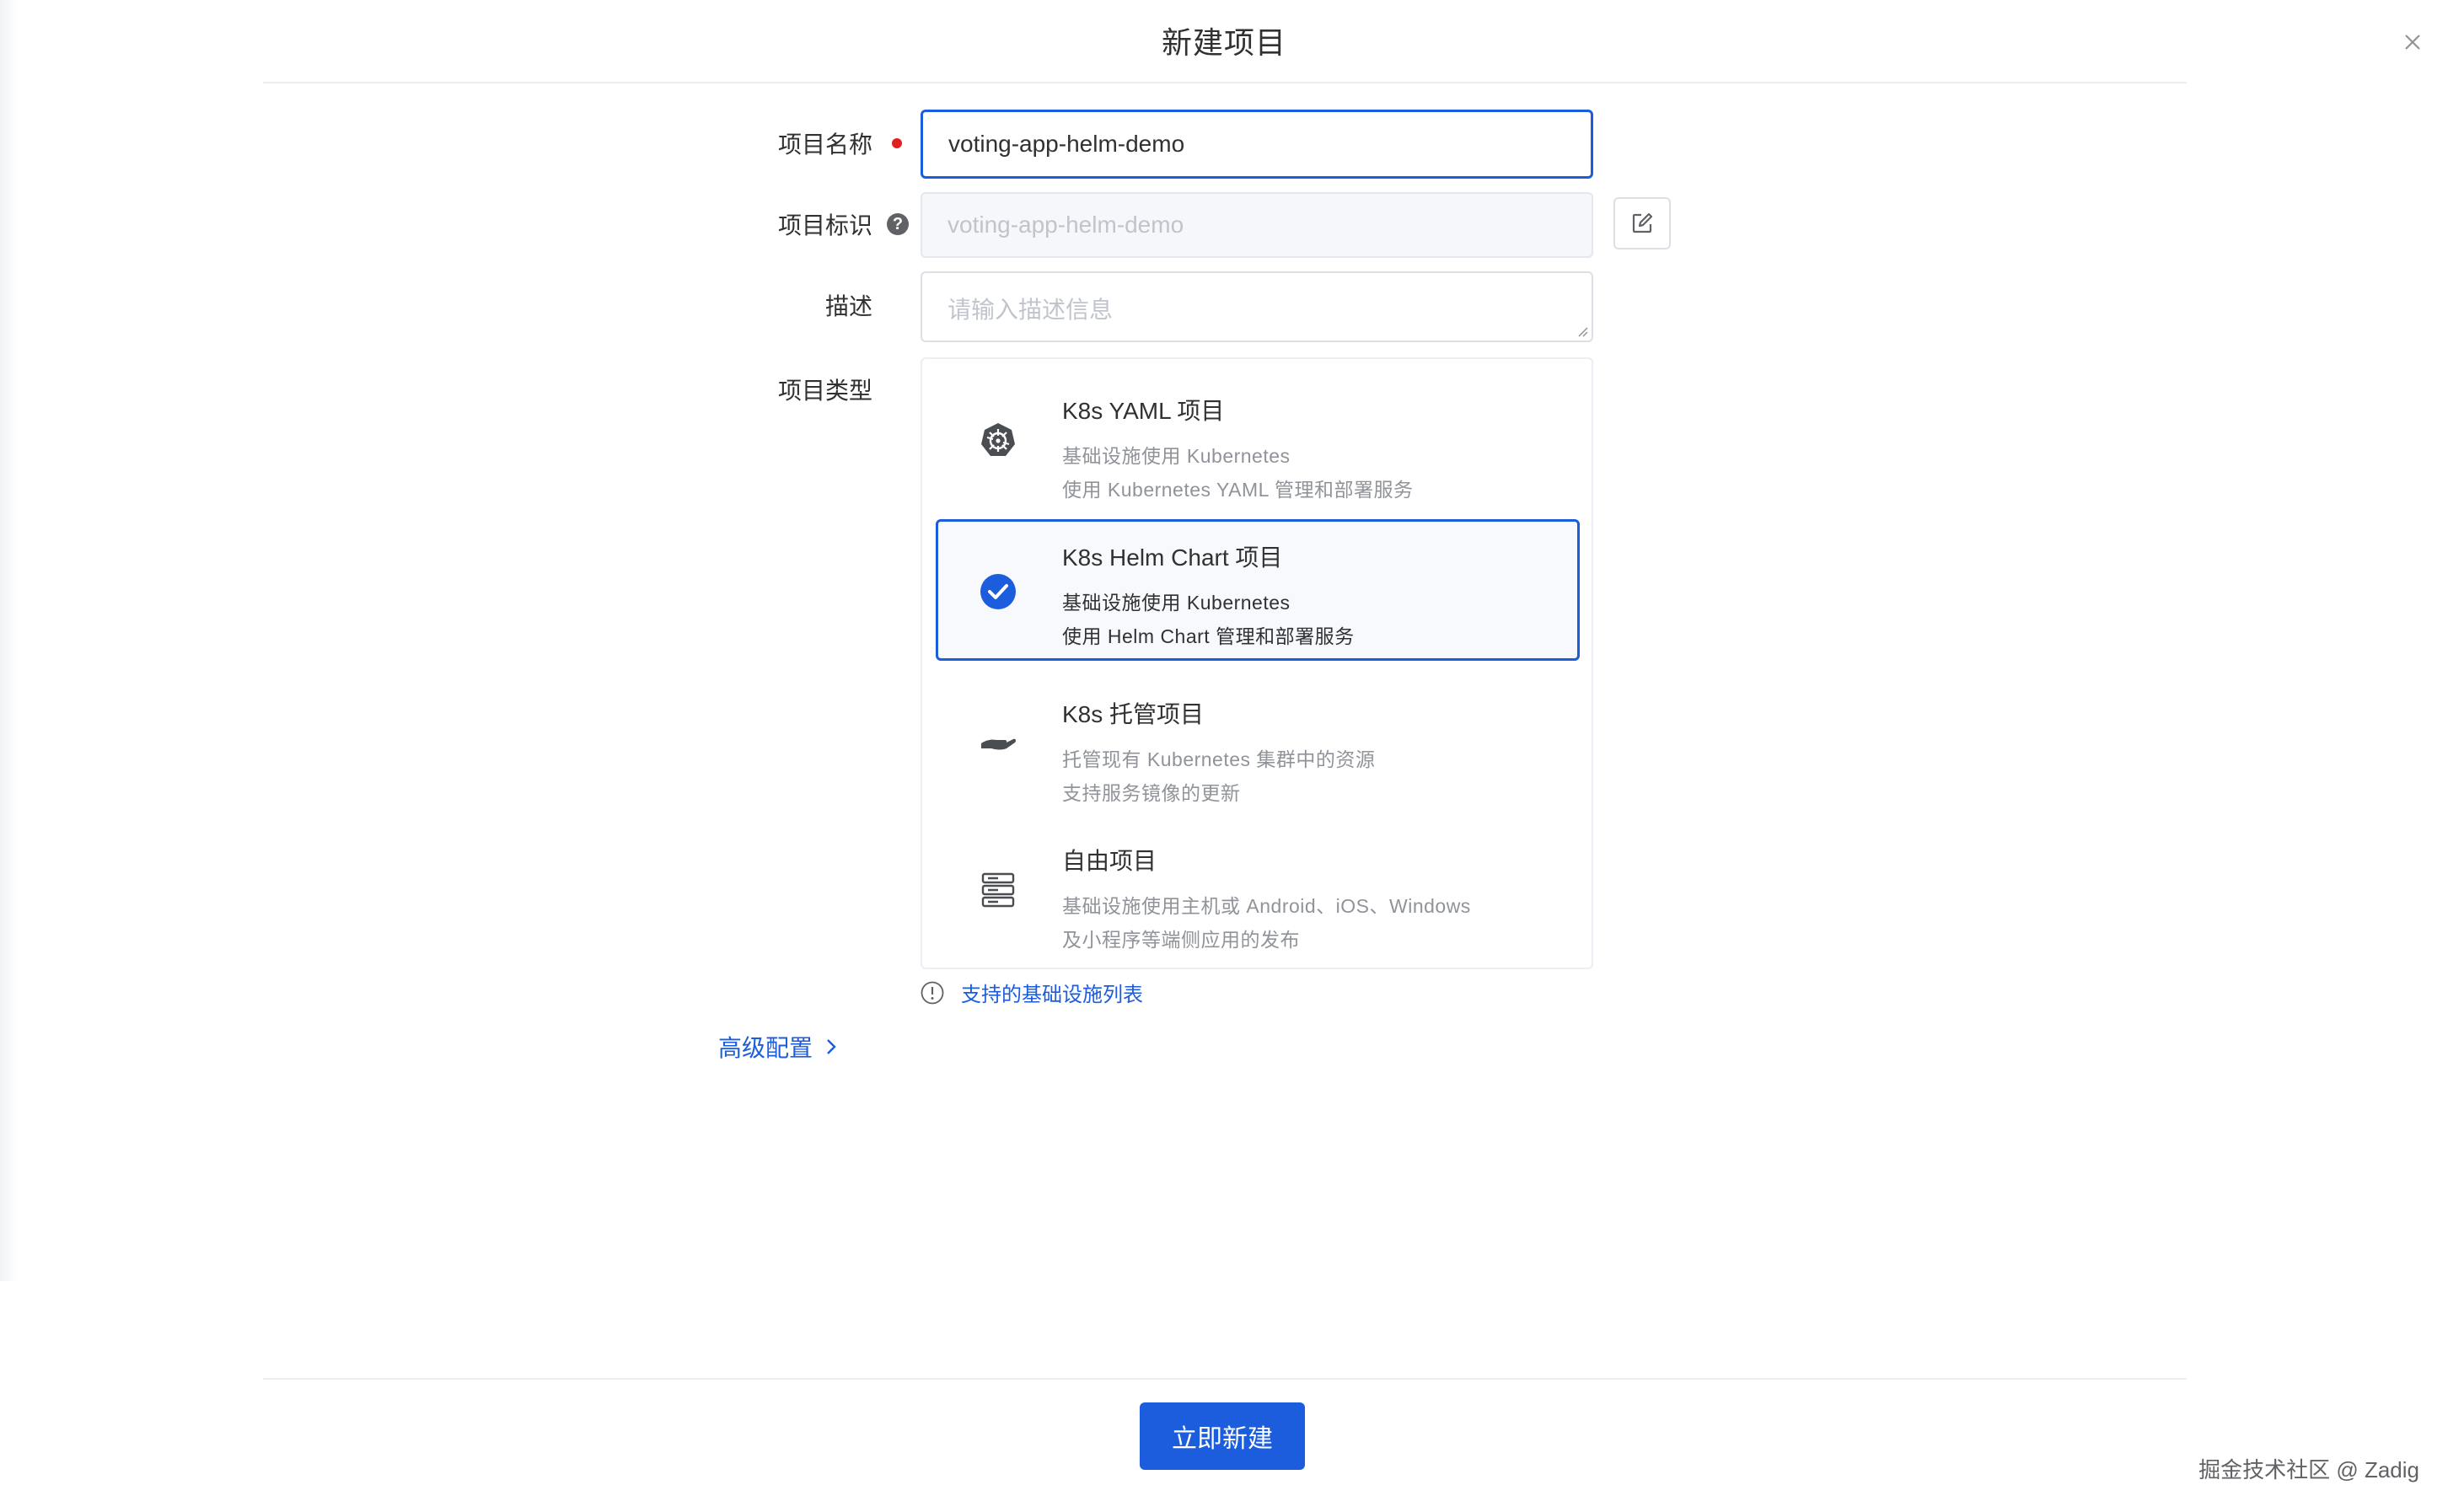 The height and width of the screenshot is (1512, 2448). What do you see at coordinates (1257, 144) in the screenshot?
I see `project-name-input: voting-app-helm-demo` at bounding box center [1257, 144].